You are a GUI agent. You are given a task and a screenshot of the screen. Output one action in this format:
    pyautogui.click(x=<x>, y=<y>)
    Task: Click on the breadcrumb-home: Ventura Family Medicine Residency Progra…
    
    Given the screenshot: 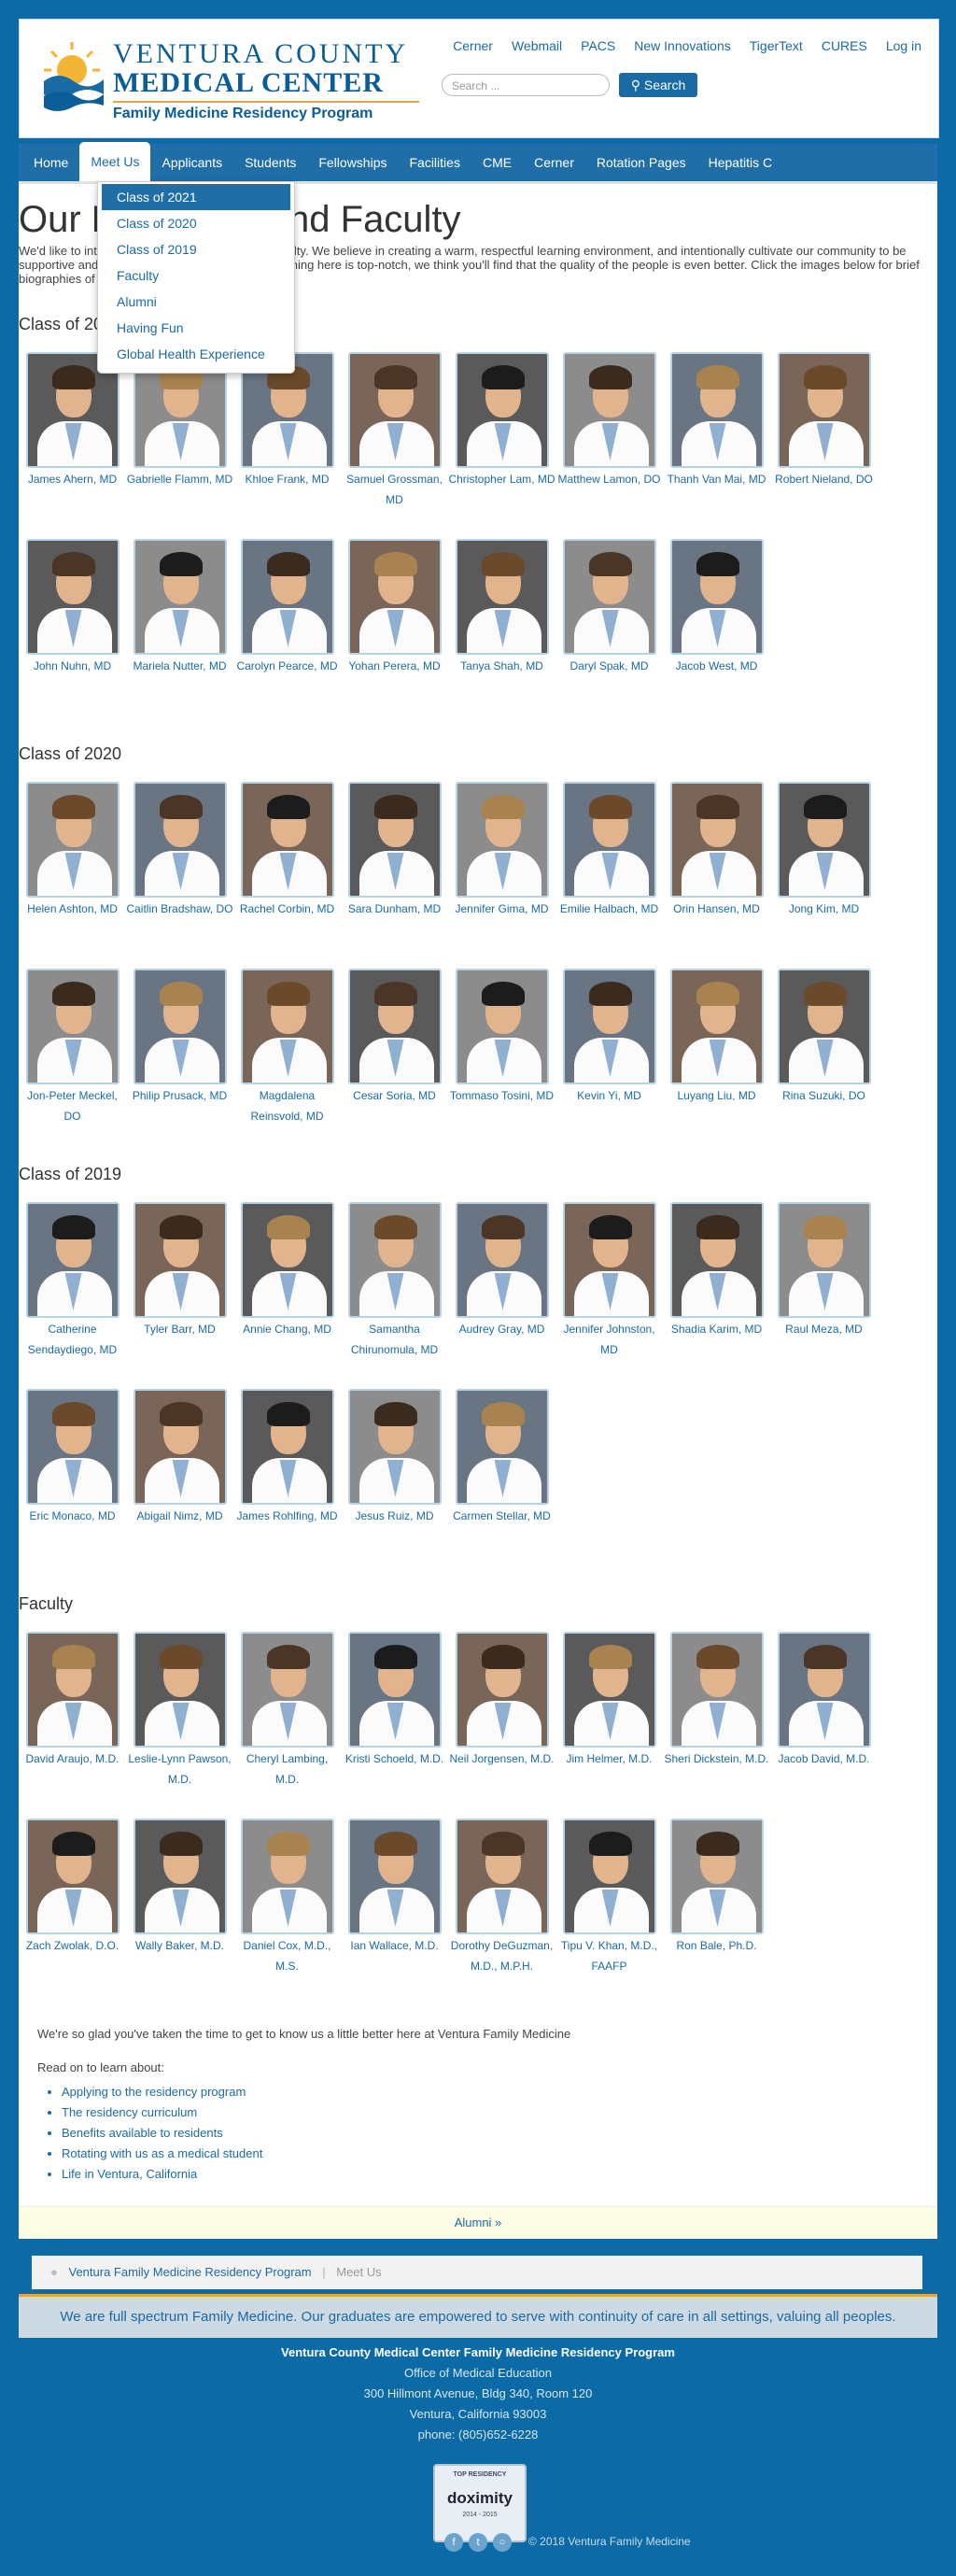 What is the action you would take?
    pyautogui.click(x=189, y=2272)
    